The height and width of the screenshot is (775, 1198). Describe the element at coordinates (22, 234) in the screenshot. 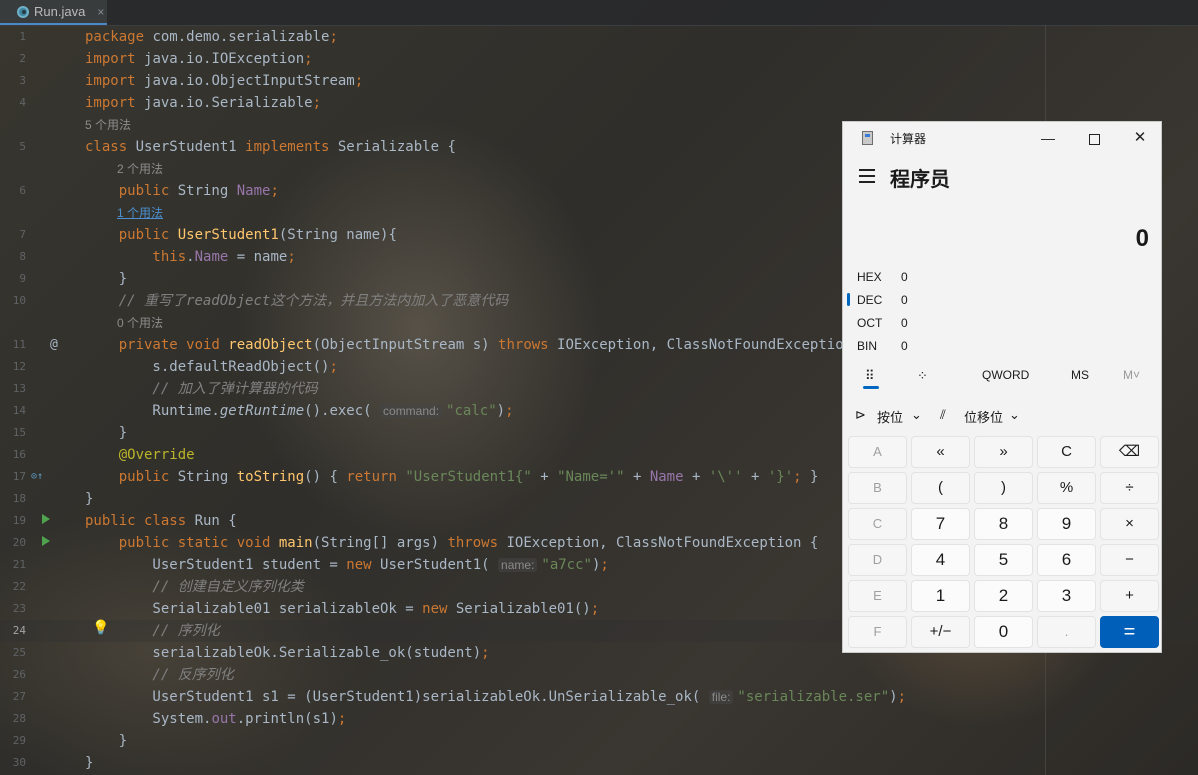

I see `line-number: 7` at that location.